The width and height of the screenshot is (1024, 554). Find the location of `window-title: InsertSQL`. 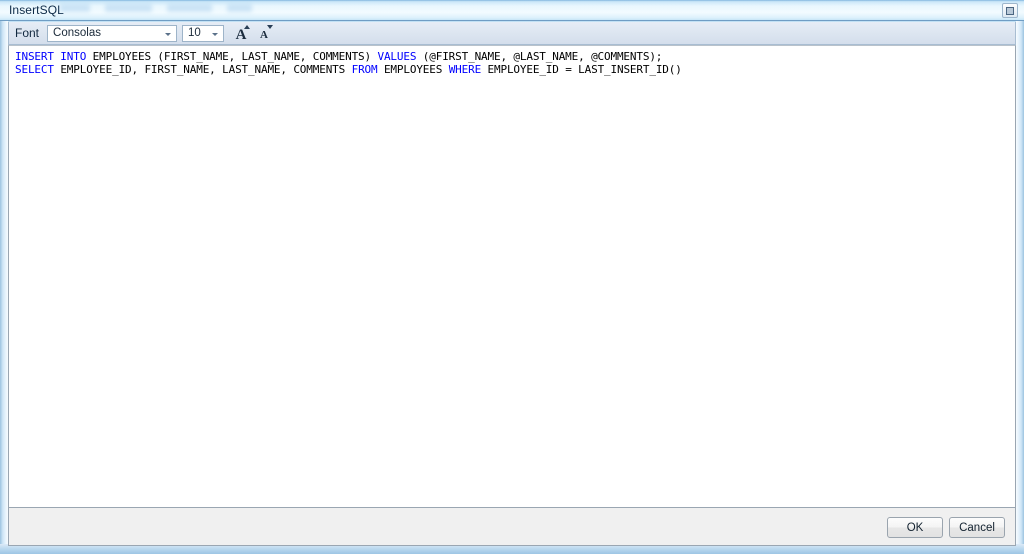

window-title: InsertSQL is located at coordinates (36, 10).